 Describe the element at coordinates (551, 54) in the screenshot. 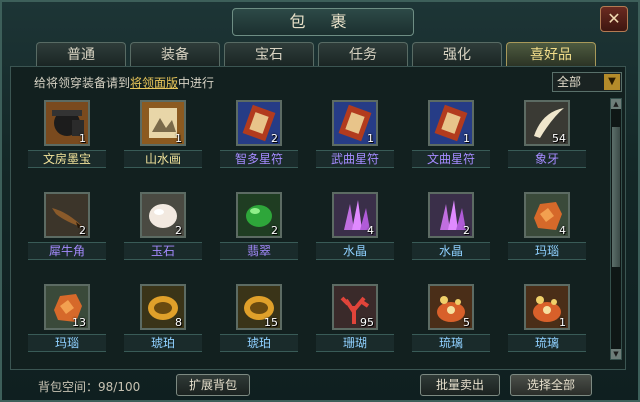

I see `tab-favorites: 喜好品` at that location.